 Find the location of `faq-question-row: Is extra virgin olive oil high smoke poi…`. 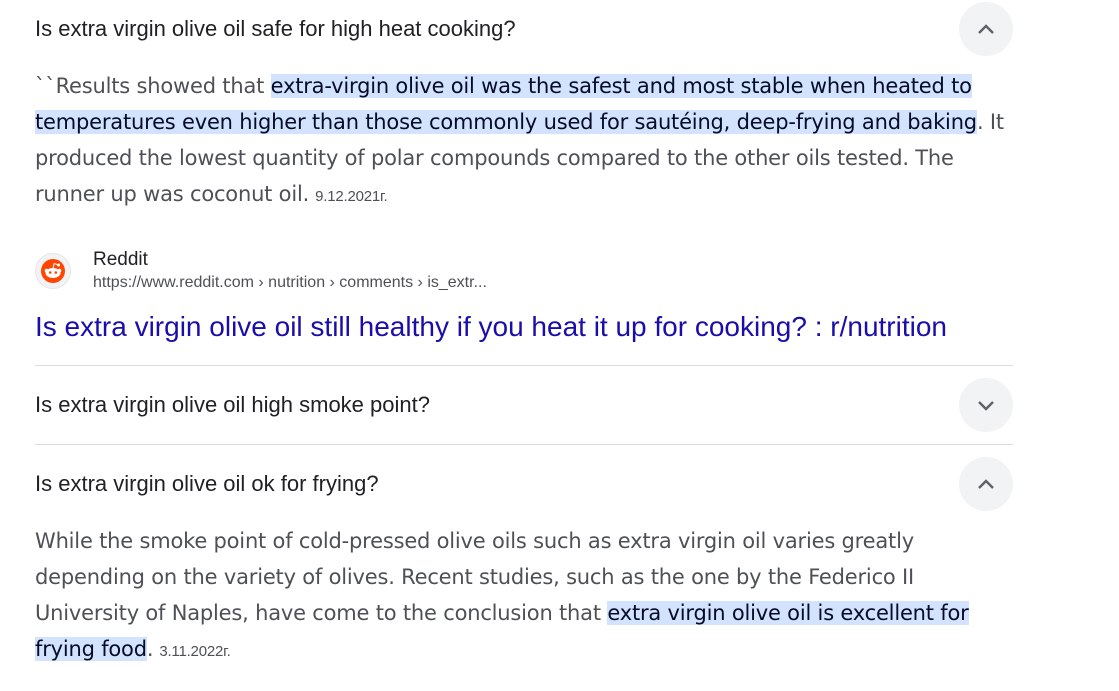

faq-question-row: Is extra virgin olive oil high smoke poi… is located at coordinates (524, 405).